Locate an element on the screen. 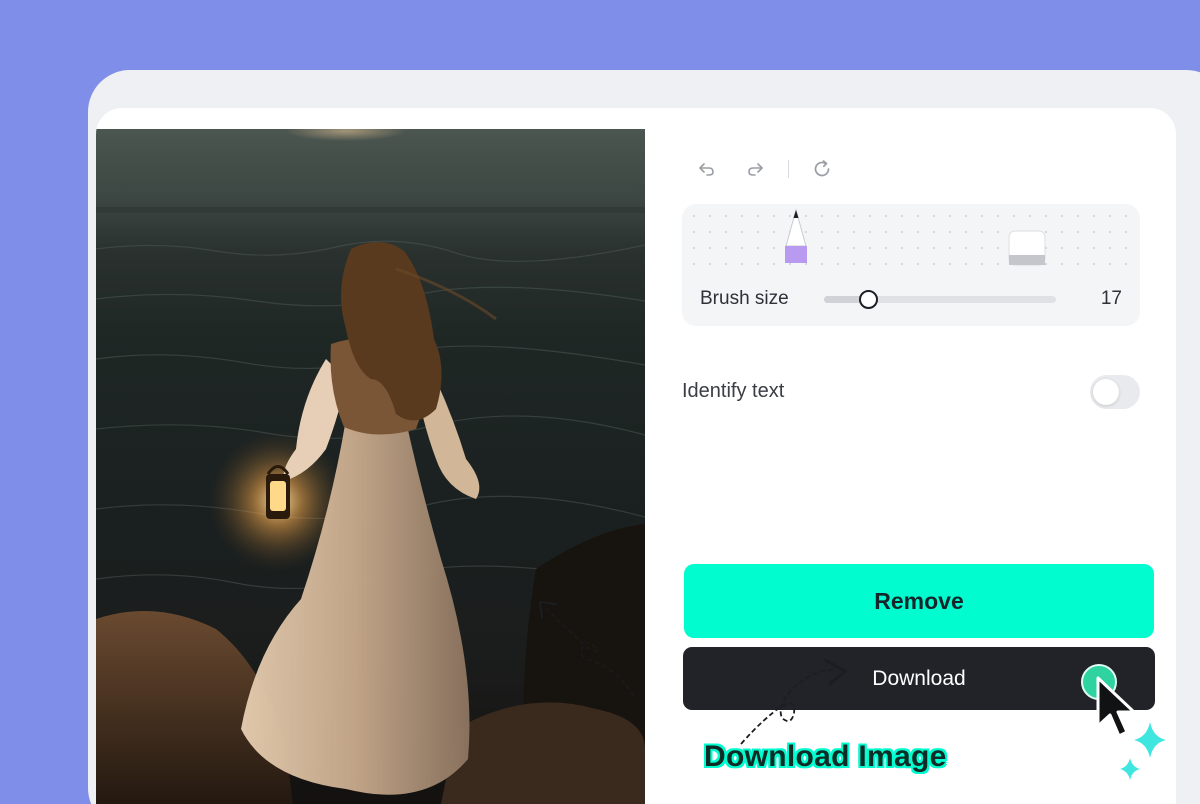 Image resolution: width=1200 pixels, height=804 pixels. identify-text-label: Identify text is located at coordinates (733, 391).